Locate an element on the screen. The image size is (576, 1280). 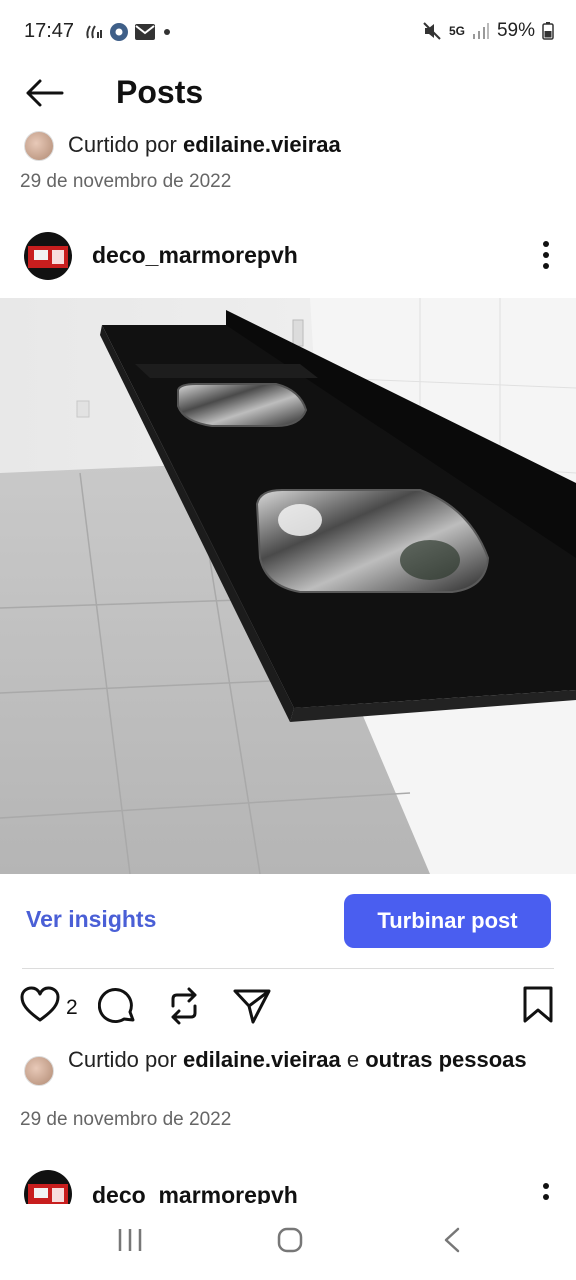
previous-post-date: 29 de novembro de 2022 is located at coordinates (126, 181).